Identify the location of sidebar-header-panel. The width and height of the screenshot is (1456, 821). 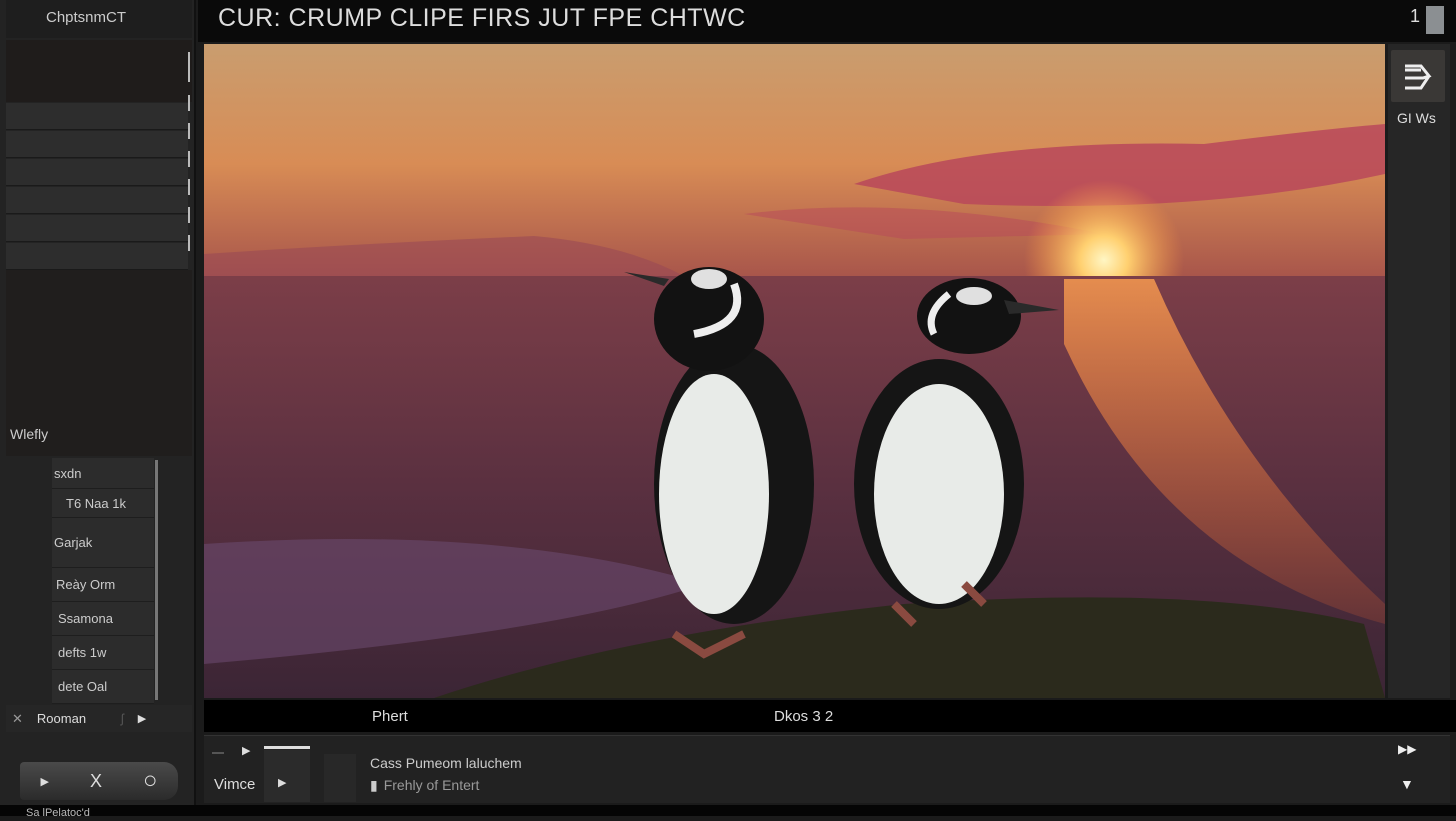
(99, 71).